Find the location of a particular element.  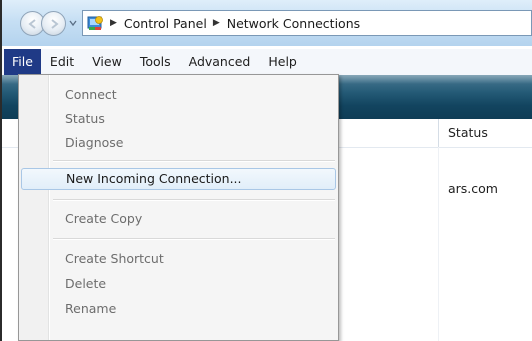

arrow-left-icon is located at coordinates (31, 23).